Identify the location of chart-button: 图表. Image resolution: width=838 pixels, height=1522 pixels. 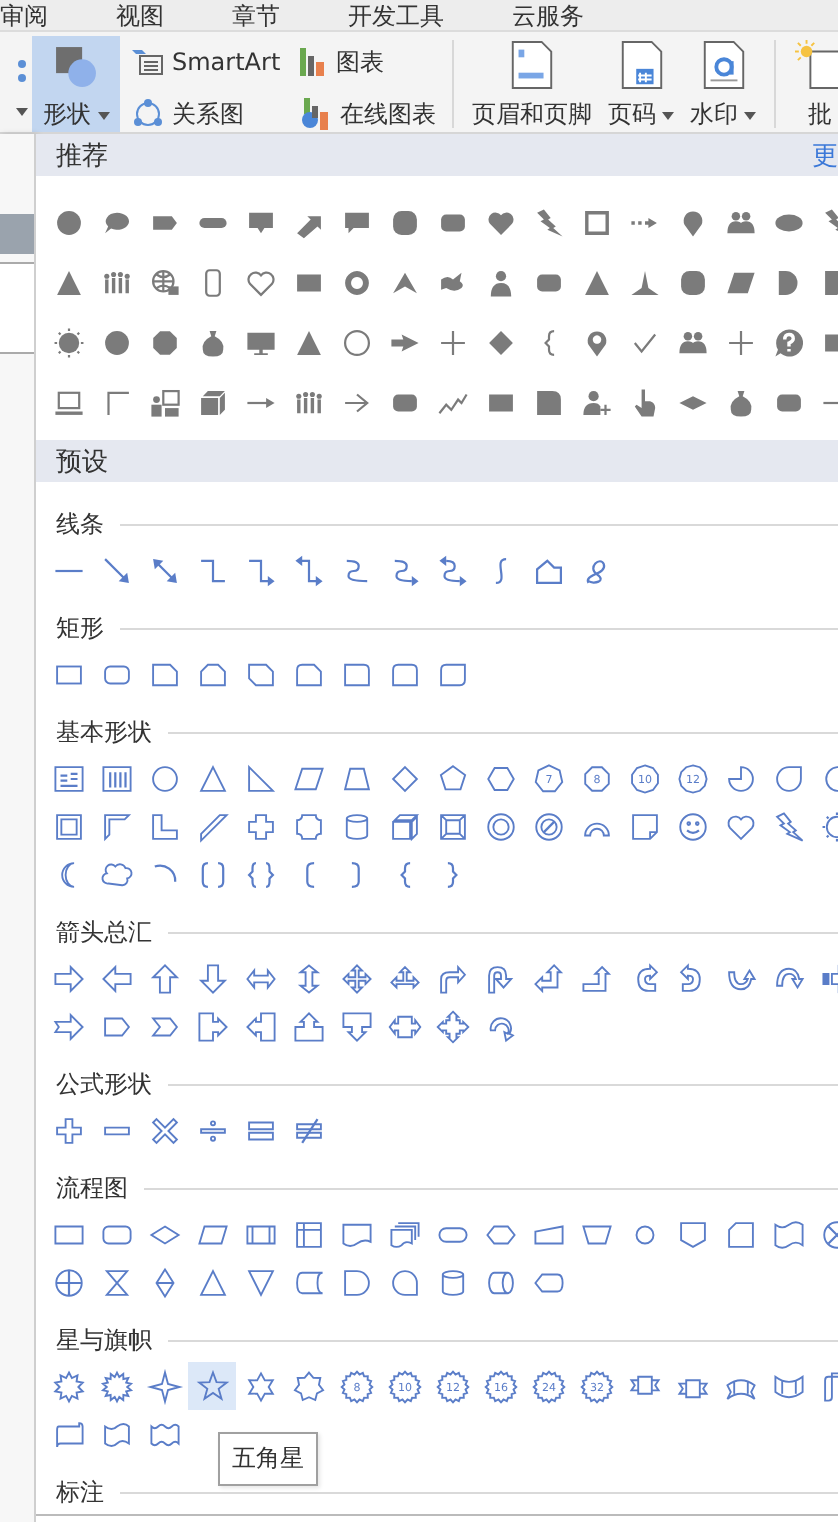
(368, 62).